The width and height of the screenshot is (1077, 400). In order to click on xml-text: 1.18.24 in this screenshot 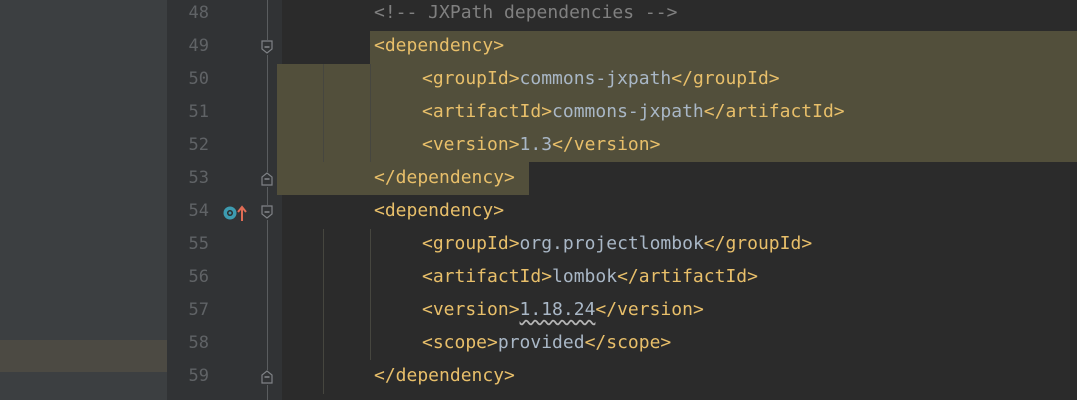, I will do `click(557, 309)`.